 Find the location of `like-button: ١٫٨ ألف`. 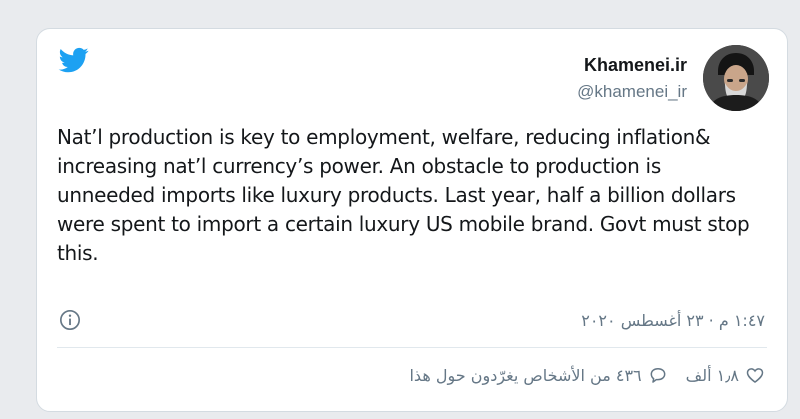

like-button: ١٫٨ ألف is located at coordinates (725, 375).